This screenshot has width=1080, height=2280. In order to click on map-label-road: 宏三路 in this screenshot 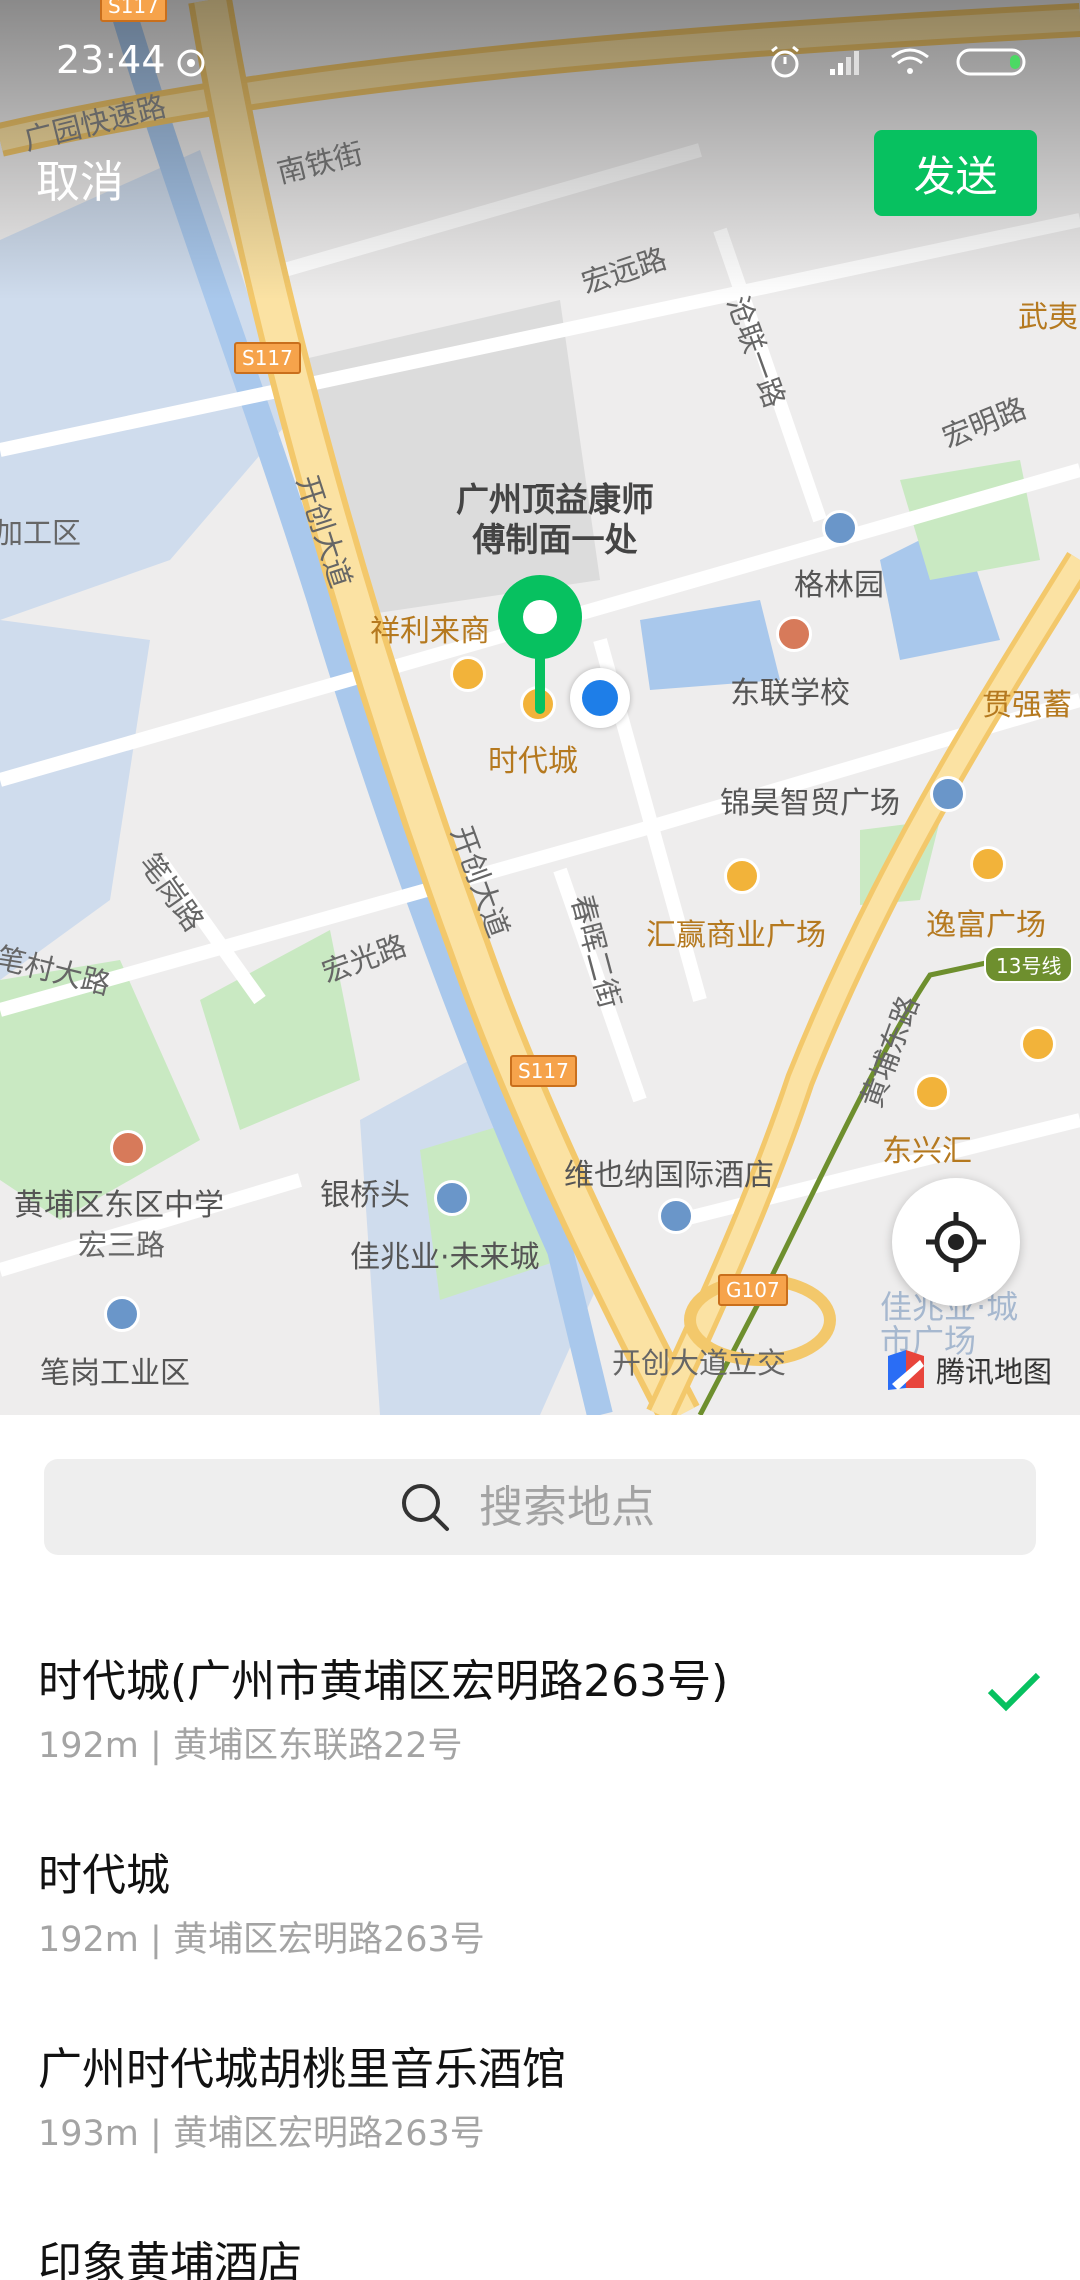, I will do `click(122, 1245)`.